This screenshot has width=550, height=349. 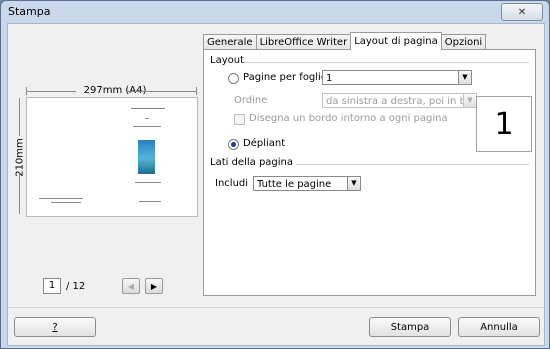 What do you see at coordinates (233, 78) in the screenshot?
I see `pages-per-sheet-radio` at bounding box center [233, 78].